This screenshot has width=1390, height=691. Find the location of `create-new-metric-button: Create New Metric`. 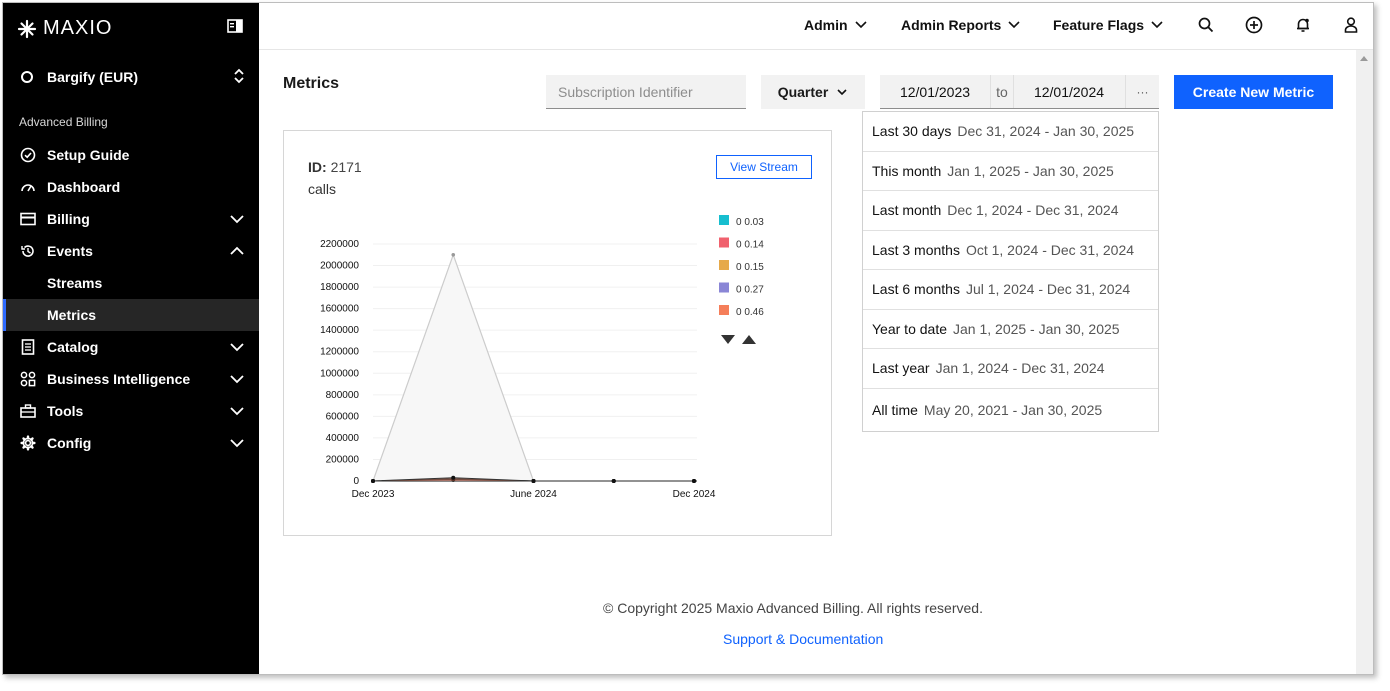

create-new-metric-button: Create New Metric is located at coordinates (1253, 92).